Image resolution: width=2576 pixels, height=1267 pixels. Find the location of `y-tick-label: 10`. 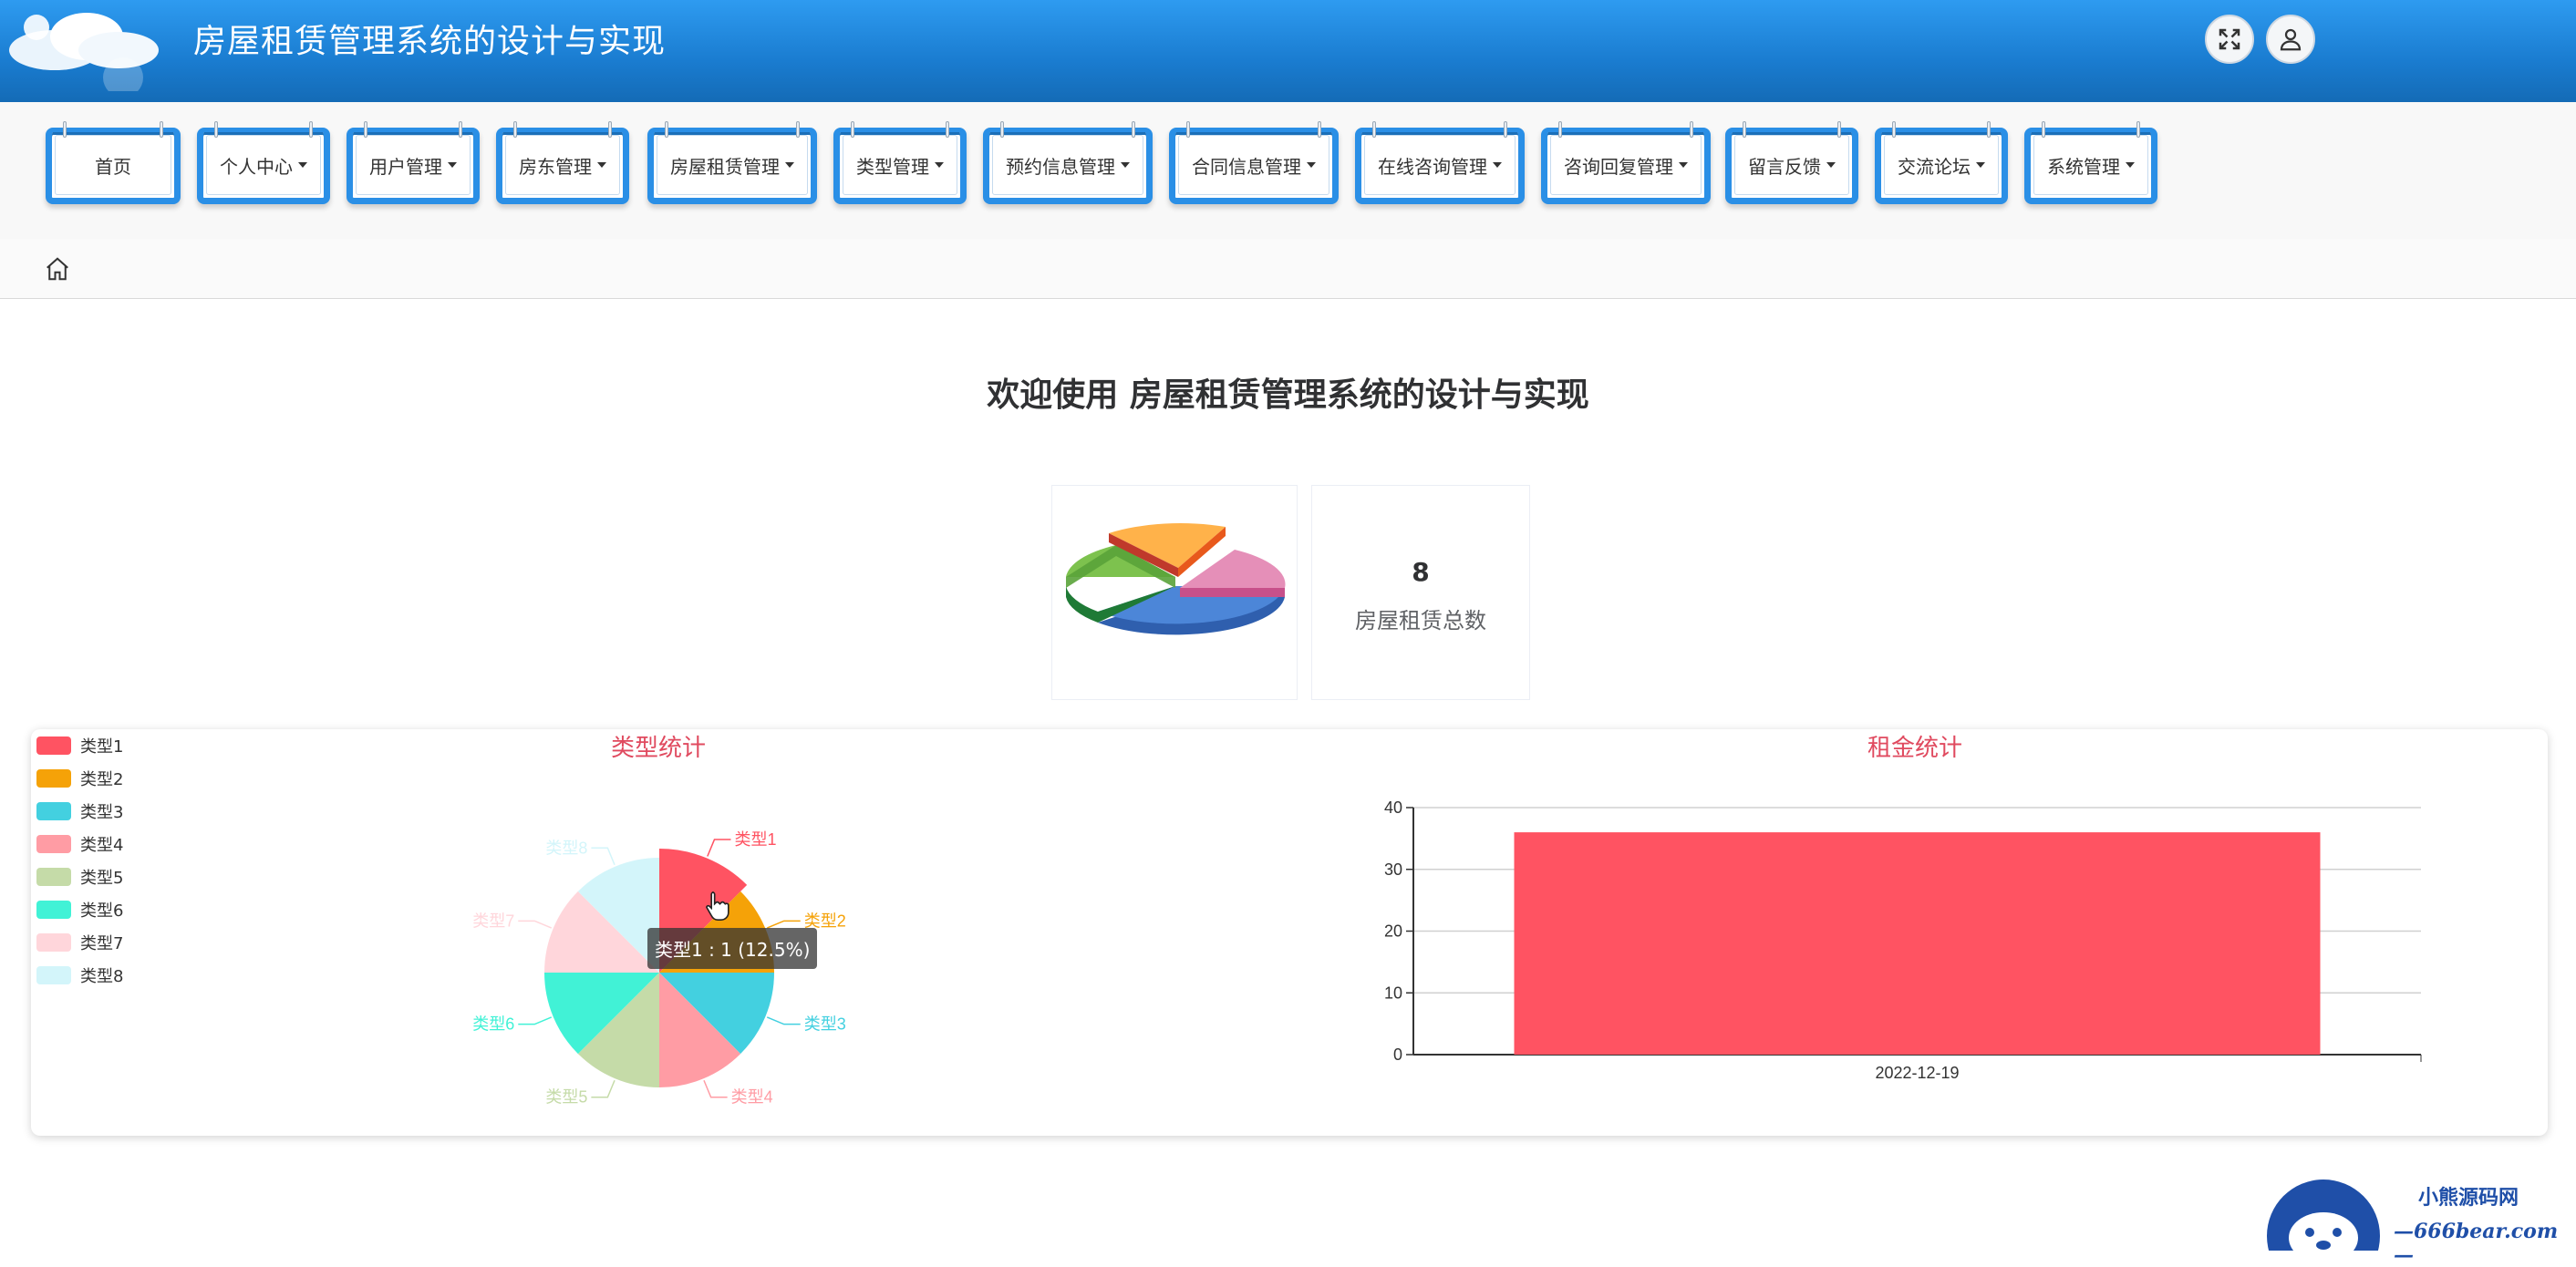

y-tick-label: 10 is located at coordinates (1393, 993).